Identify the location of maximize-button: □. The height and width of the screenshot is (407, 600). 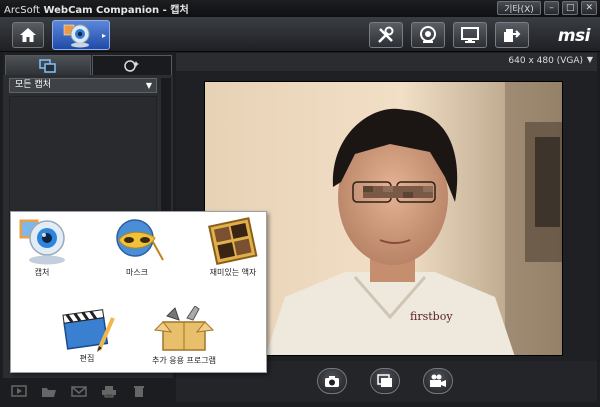
(570, 8).